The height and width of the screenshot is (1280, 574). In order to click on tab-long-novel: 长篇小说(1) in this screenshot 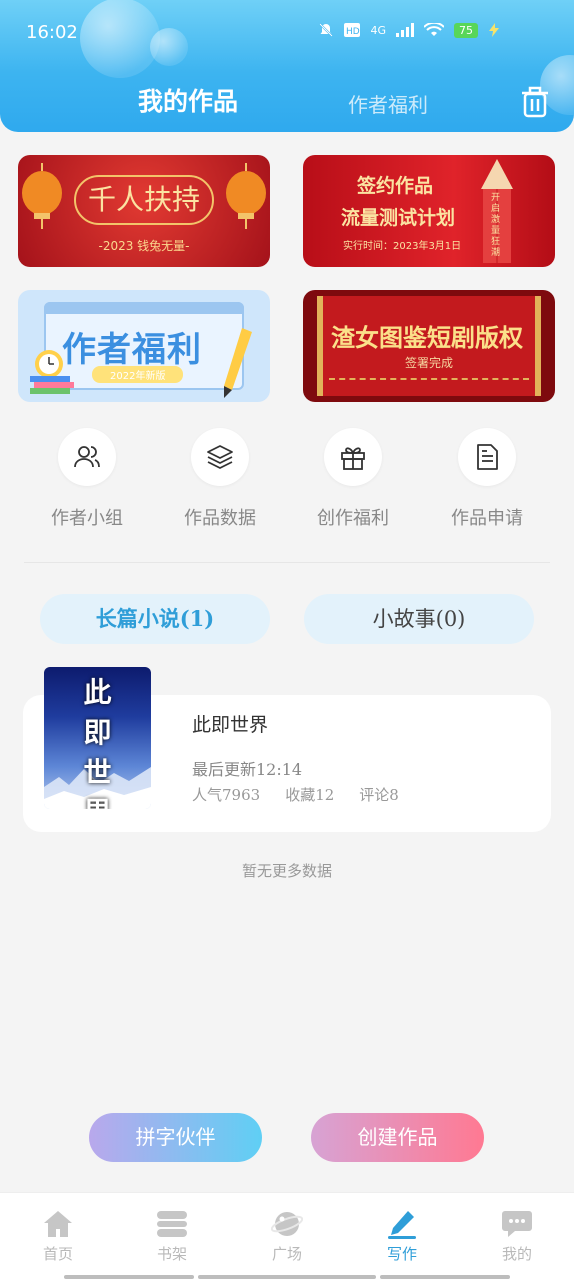, I will do `click(155, 619)`.